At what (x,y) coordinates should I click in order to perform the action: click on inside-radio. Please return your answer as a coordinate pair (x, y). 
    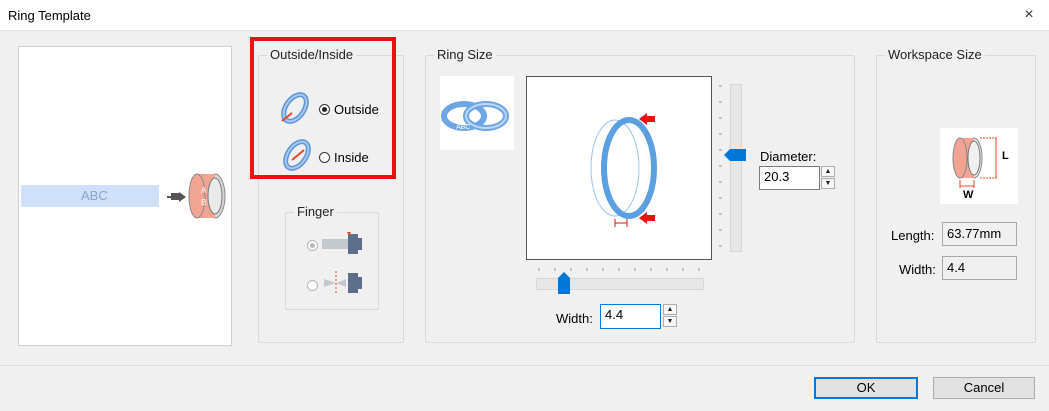
    Looking at the image, I should click on (324, 157).